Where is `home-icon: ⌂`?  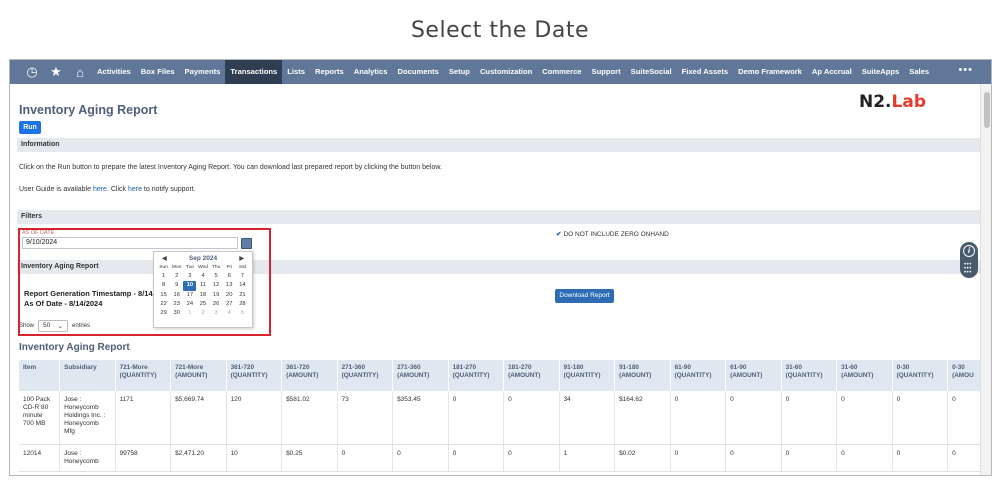
home-icon: ⌂ is located at coordinates (80, 72).